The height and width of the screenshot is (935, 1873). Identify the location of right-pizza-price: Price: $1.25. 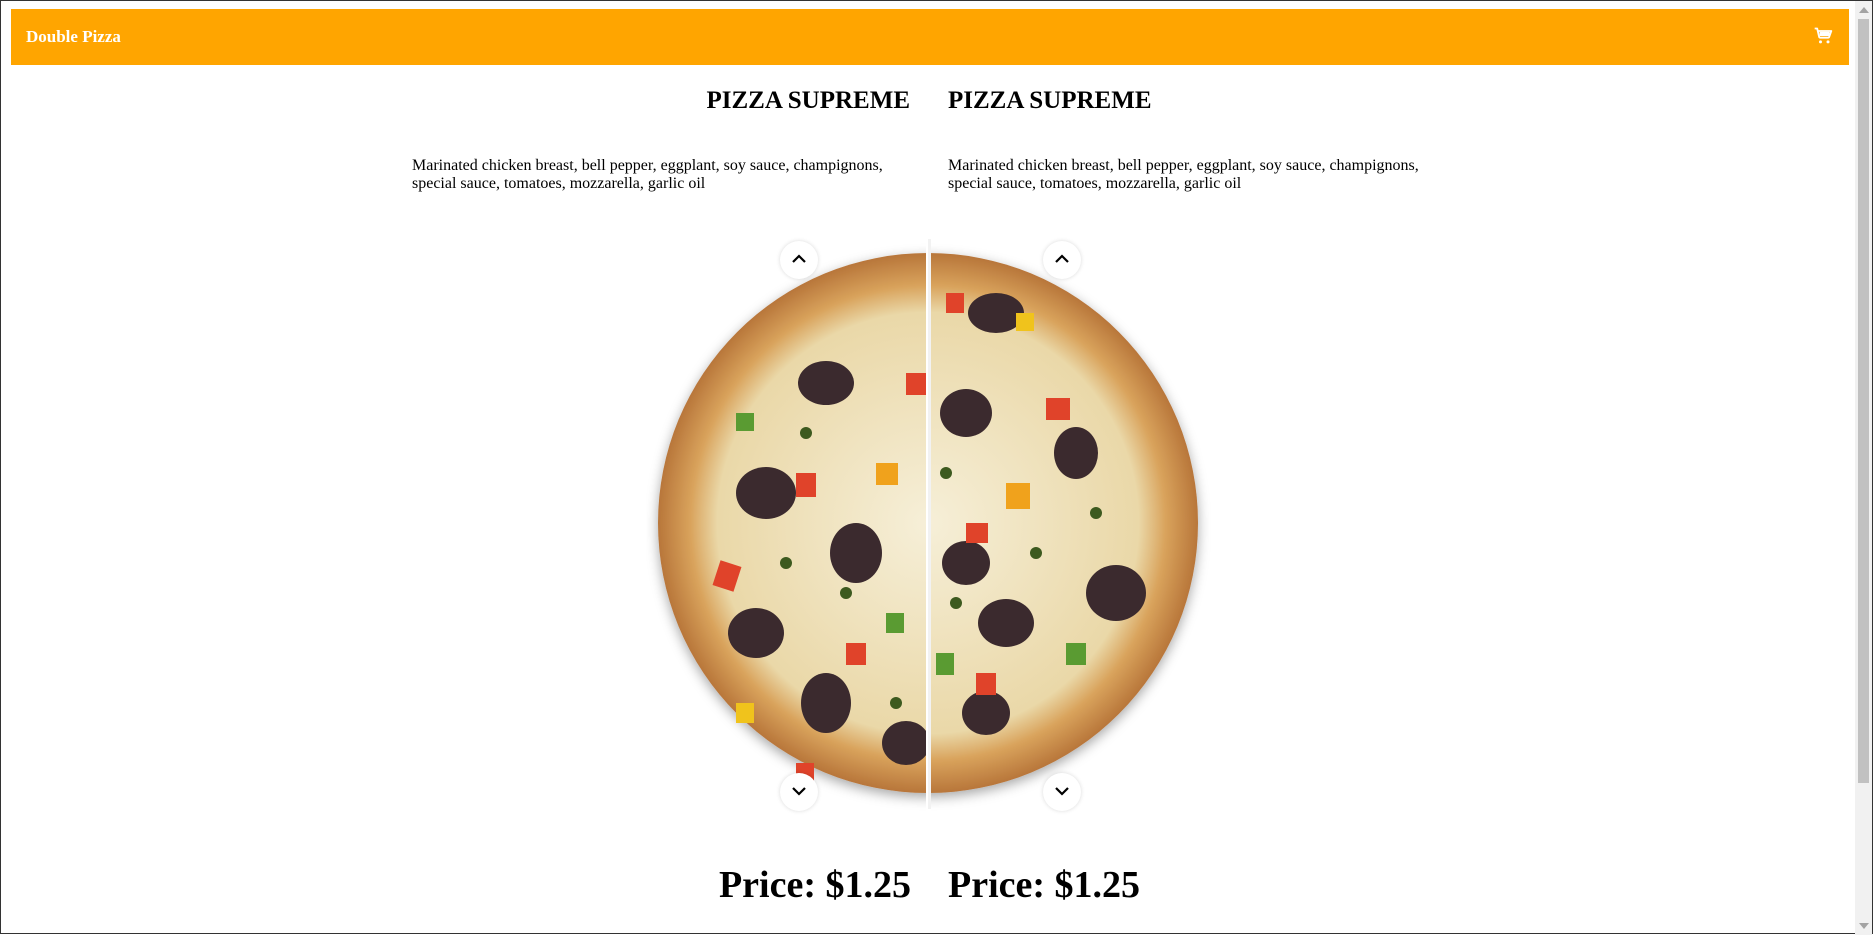
(1044, 885).